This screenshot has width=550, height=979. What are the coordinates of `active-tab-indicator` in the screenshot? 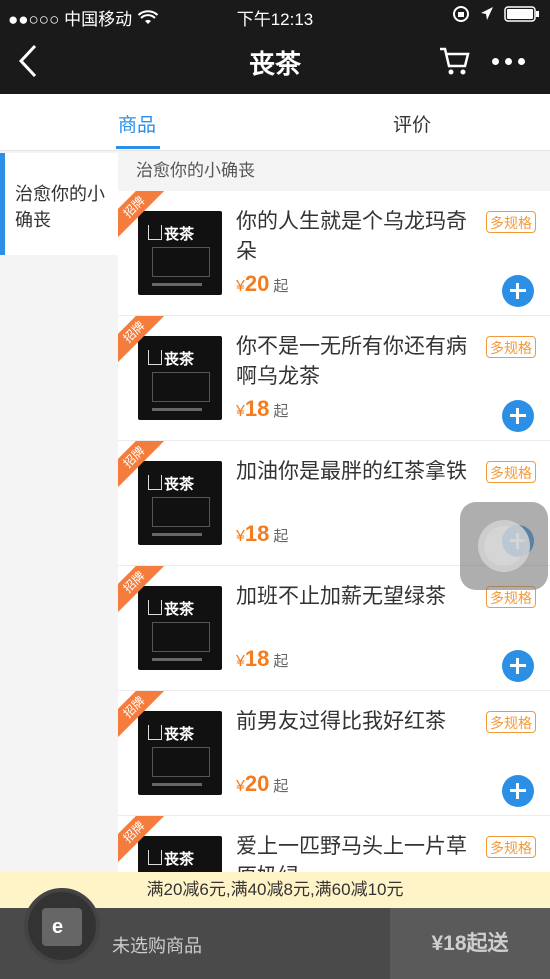 It's located at (138, 147).